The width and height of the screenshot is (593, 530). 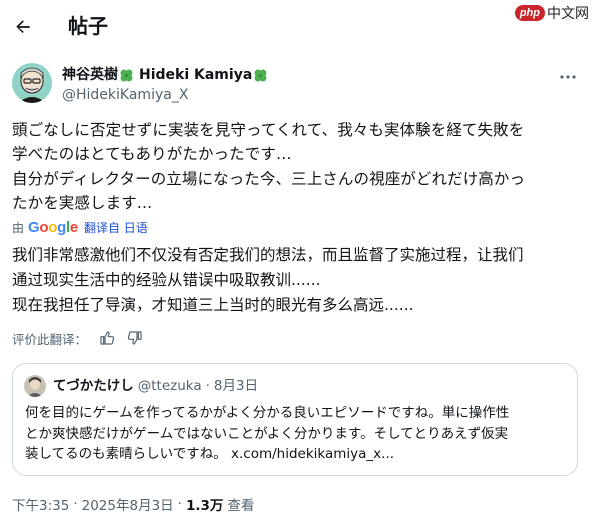 What do you see at coordinates (236, 386) in the screenshot?
I see `quoted-date: 8月3日` at bounding box center [236, 386].